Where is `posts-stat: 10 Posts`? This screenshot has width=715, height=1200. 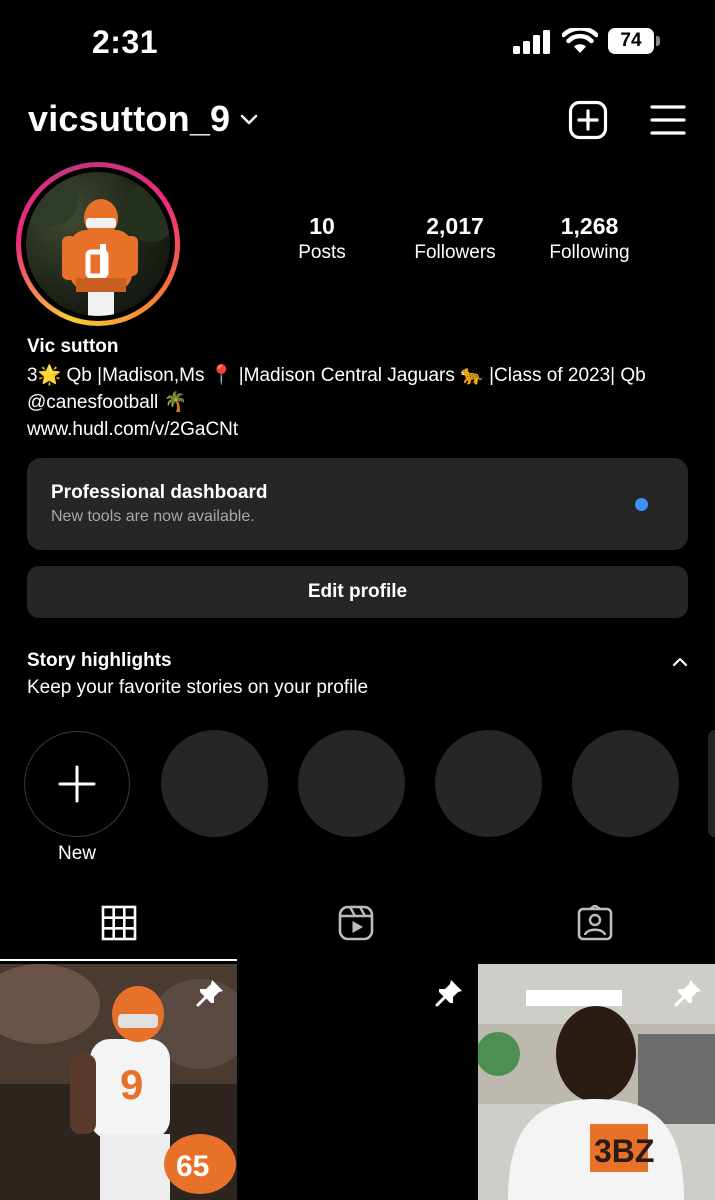
posts-stat: 10 Posts is located at coordinates (322, 239).